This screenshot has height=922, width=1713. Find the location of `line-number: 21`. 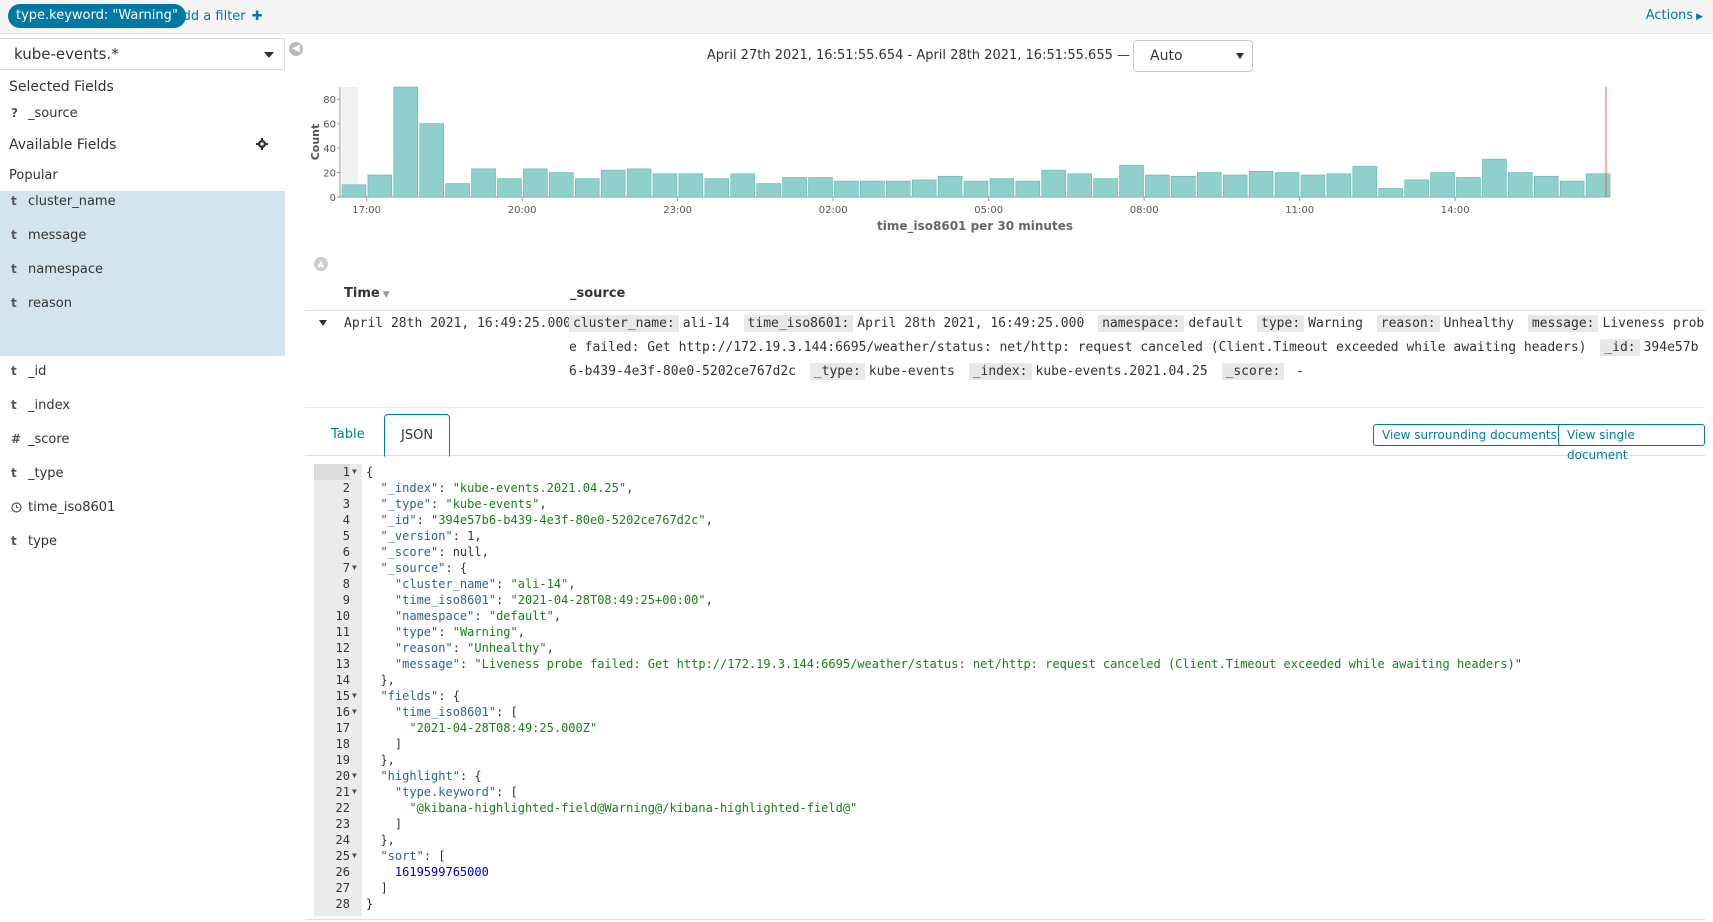

line-number: 21 is located at coordinates (342, 792).